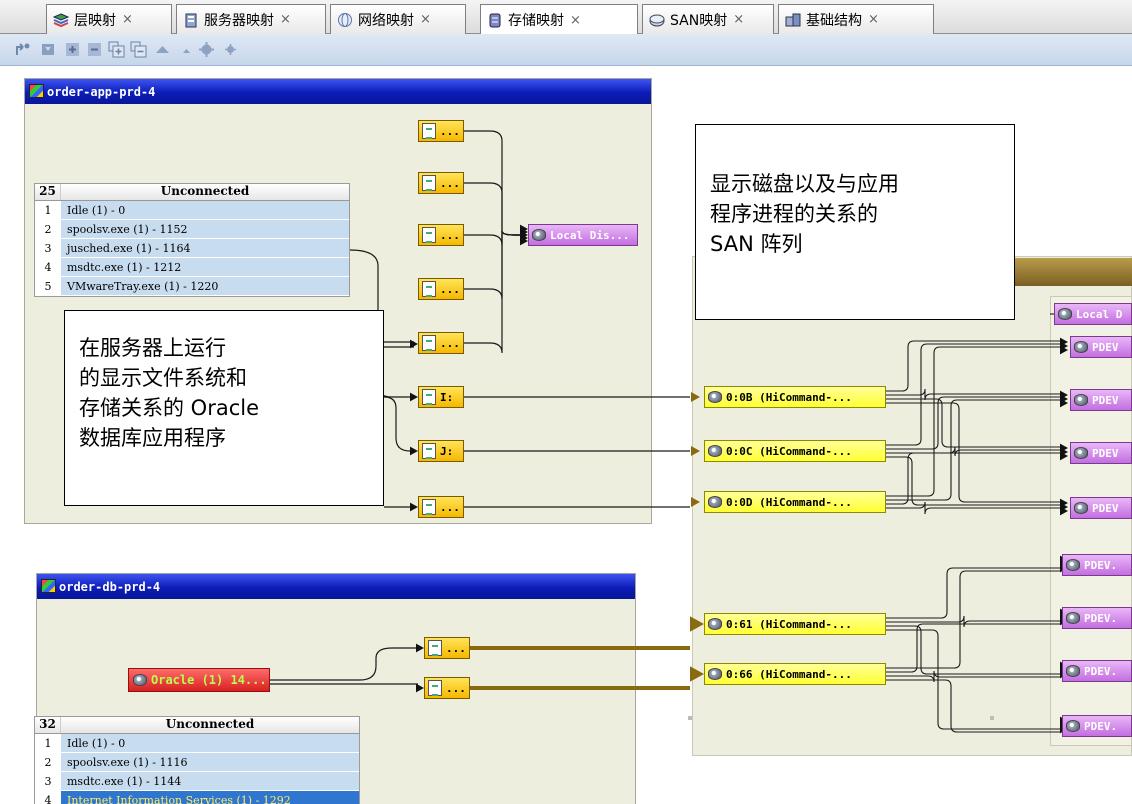 The image size is (1132, 804). Describe the element at coordinates (192, 267) in the screenshot. I see `table-row: 4 msdtc.exe (1) - 1212` at that location.